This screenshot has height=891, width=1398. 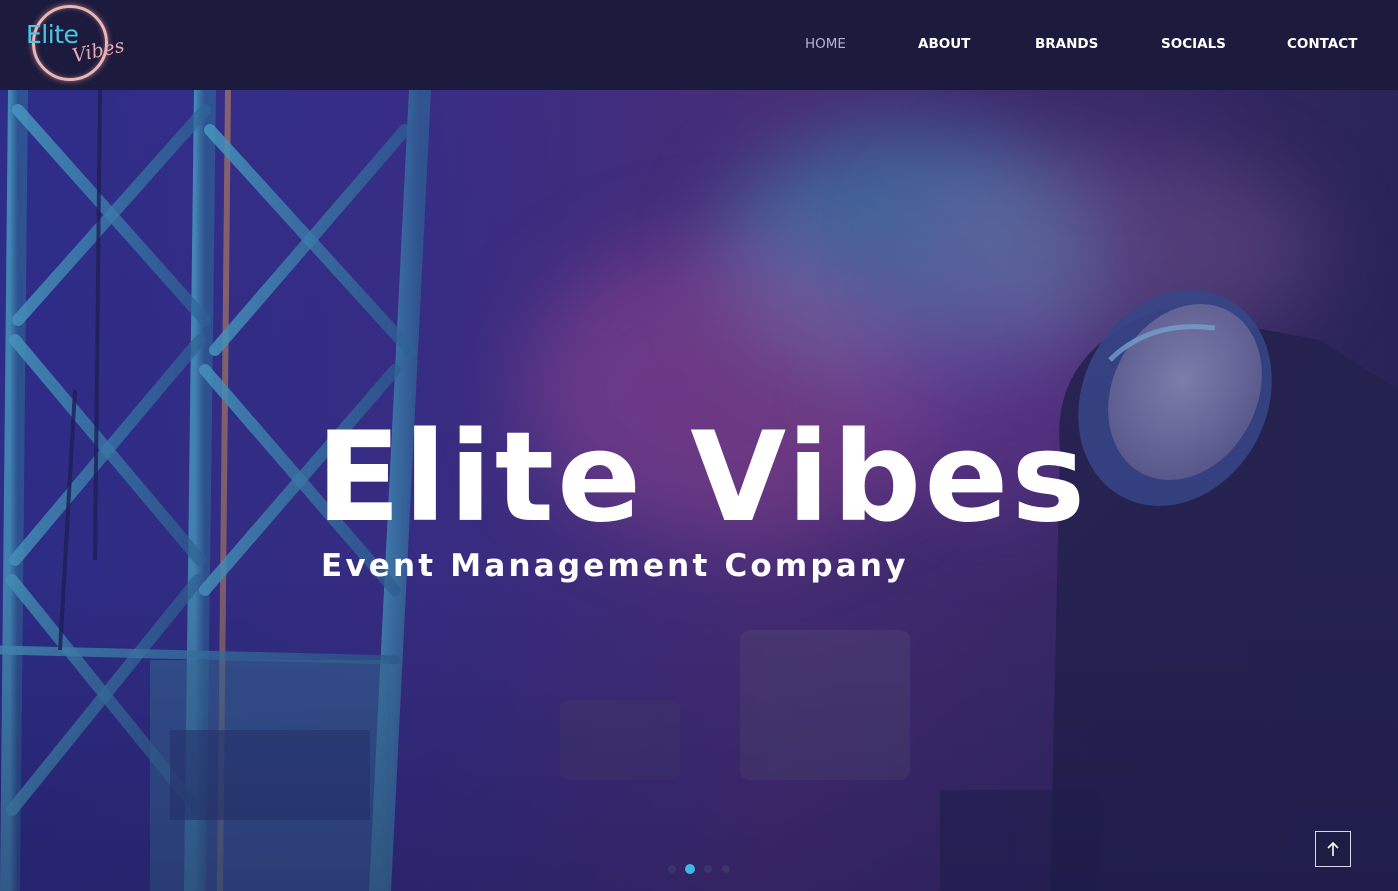 I want to click on scroll-to-top-button, so click(x=1333, y=849).